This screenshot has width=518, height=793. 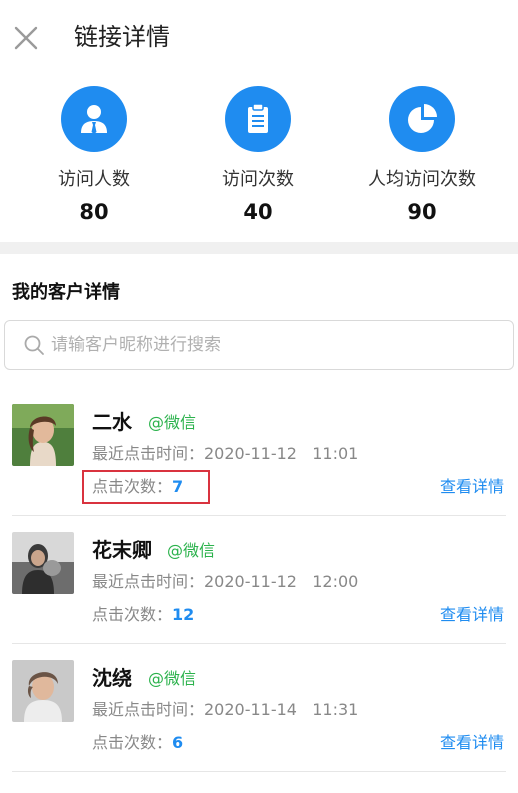 I want to click on search-box, so click(x=259, y=345).